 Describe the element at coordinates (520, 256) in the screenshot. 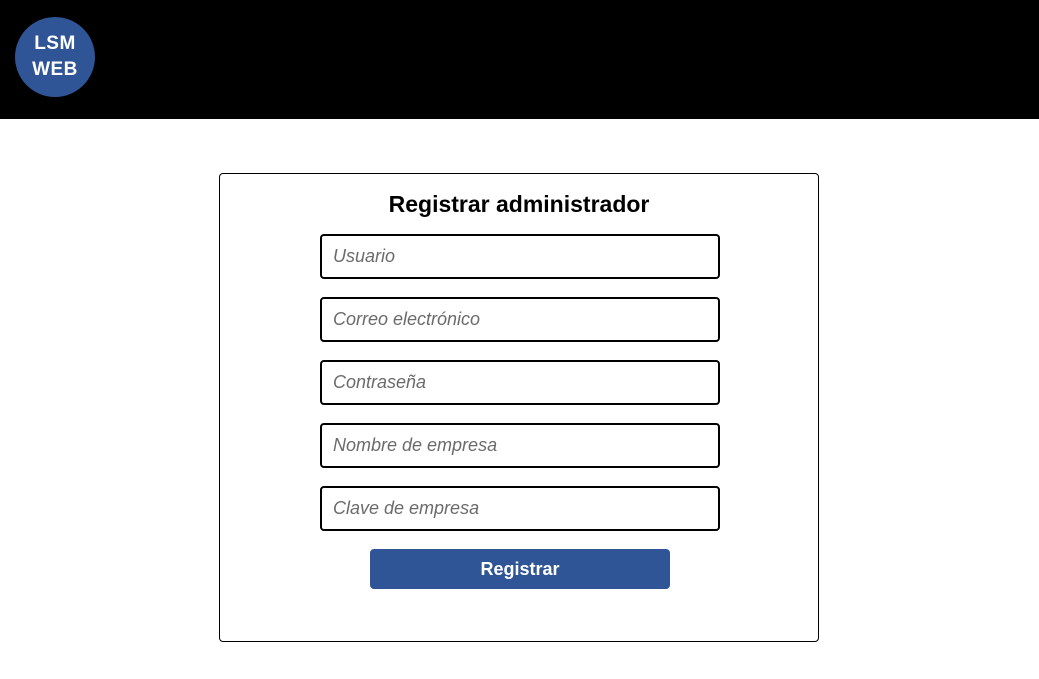

I see `username-input` at that location.